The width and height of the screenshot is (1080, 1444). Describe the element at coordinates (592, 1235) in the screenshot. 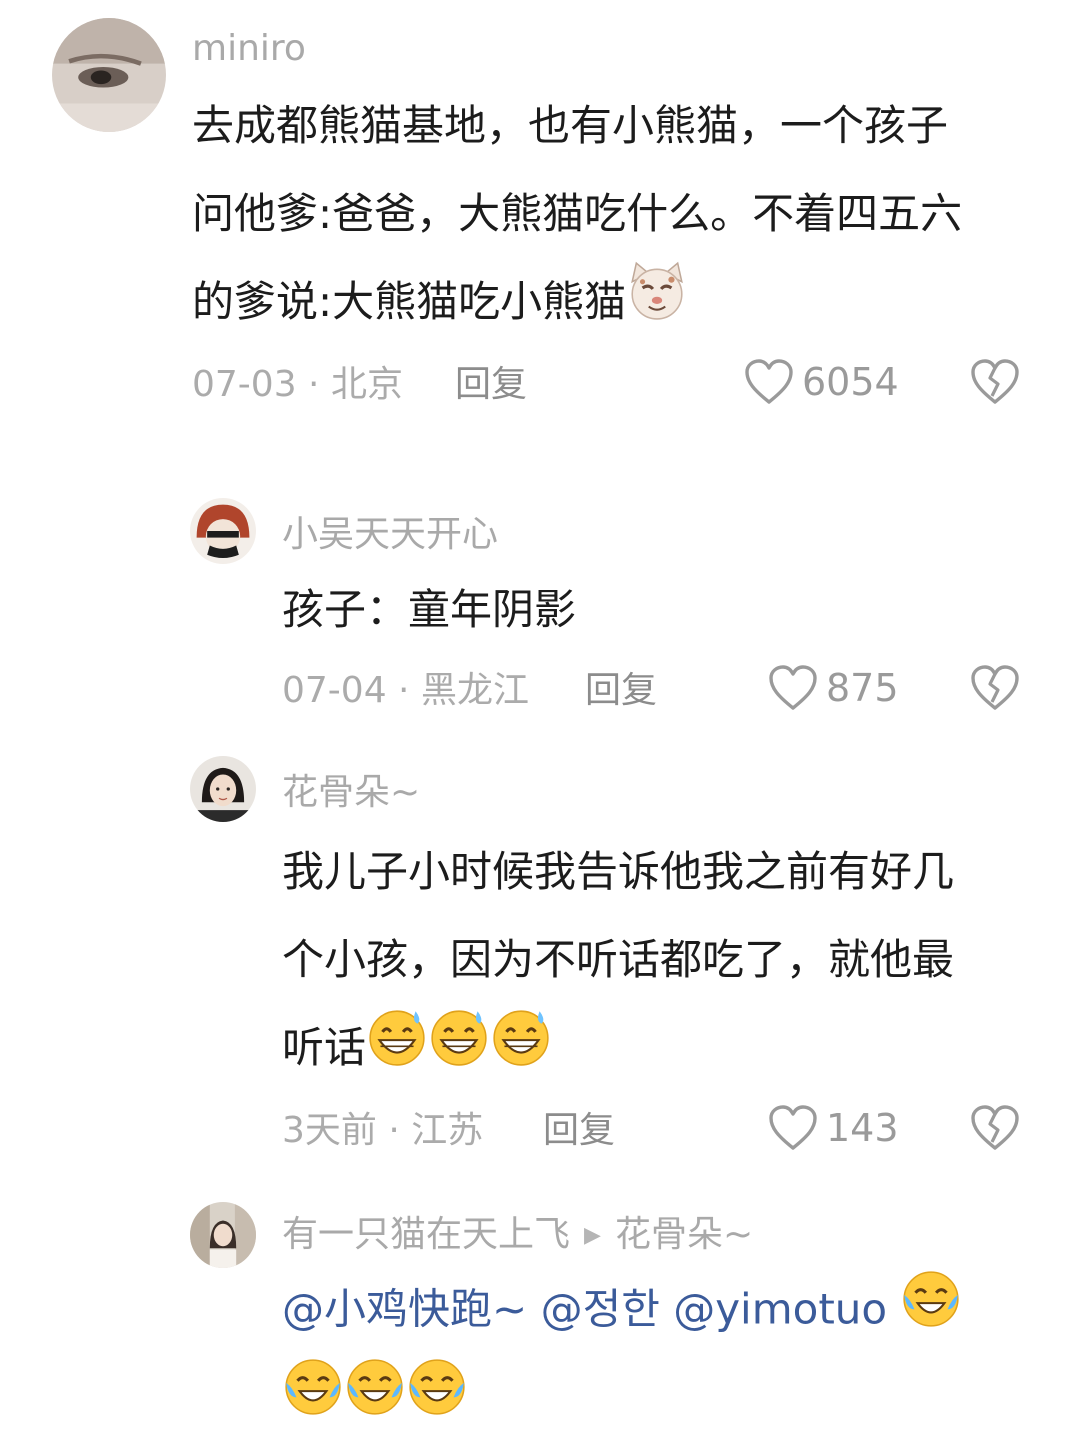

I see `reply-arrow-icon: ▶` at that location.